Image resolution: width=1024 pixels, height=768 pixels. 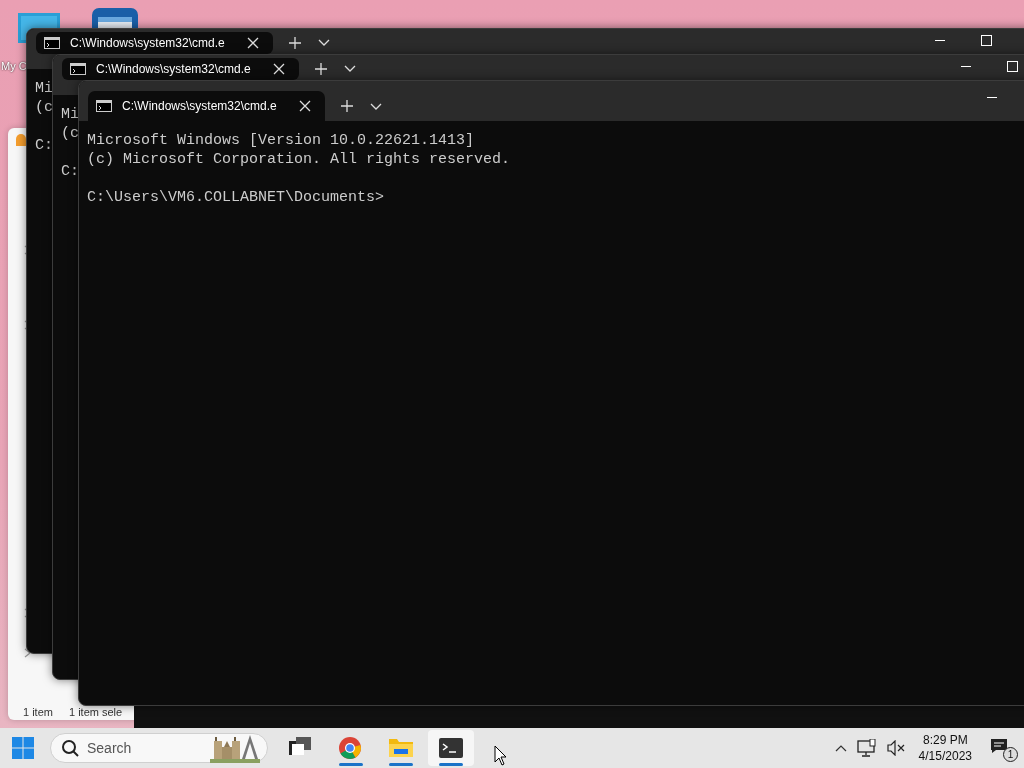 What do you see at coordinates (95, 712) in the screenshot?
I see `status-text: 1 item sele` at bounding box center [95, 712].